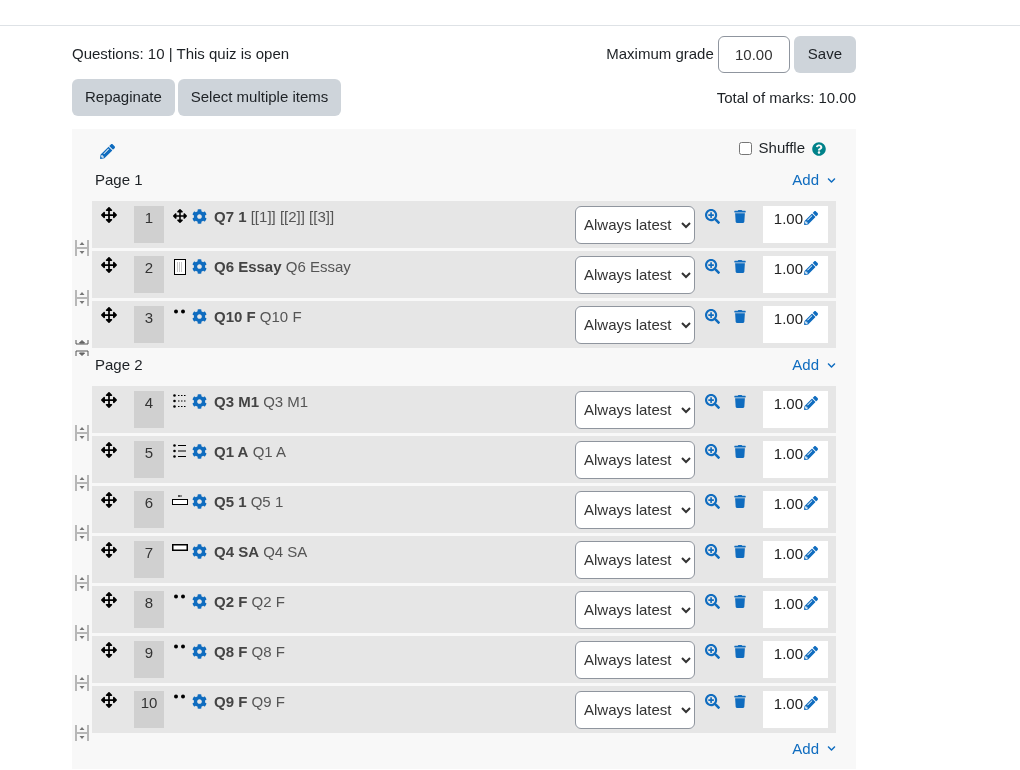 This screenshot has width=1020, height=770. I want to click on question-title: Q7 1 [[1]] [[2]] [[3]], so click(274, 216).